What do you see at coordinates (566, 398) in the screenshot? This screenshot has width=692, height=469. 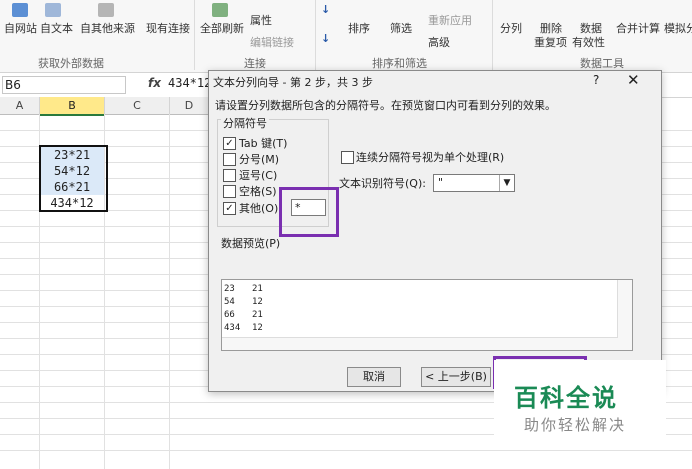 I see `watermark-title: 百科全说` at bounding box center [566, 398].